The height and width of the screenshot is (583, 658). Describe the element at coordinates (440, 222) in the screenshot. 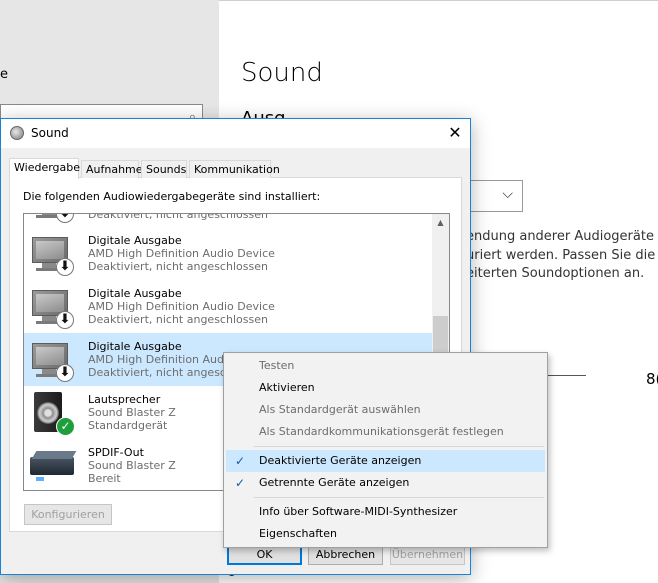

I see `scroll-up-arrow-icon: ▲` at that location.